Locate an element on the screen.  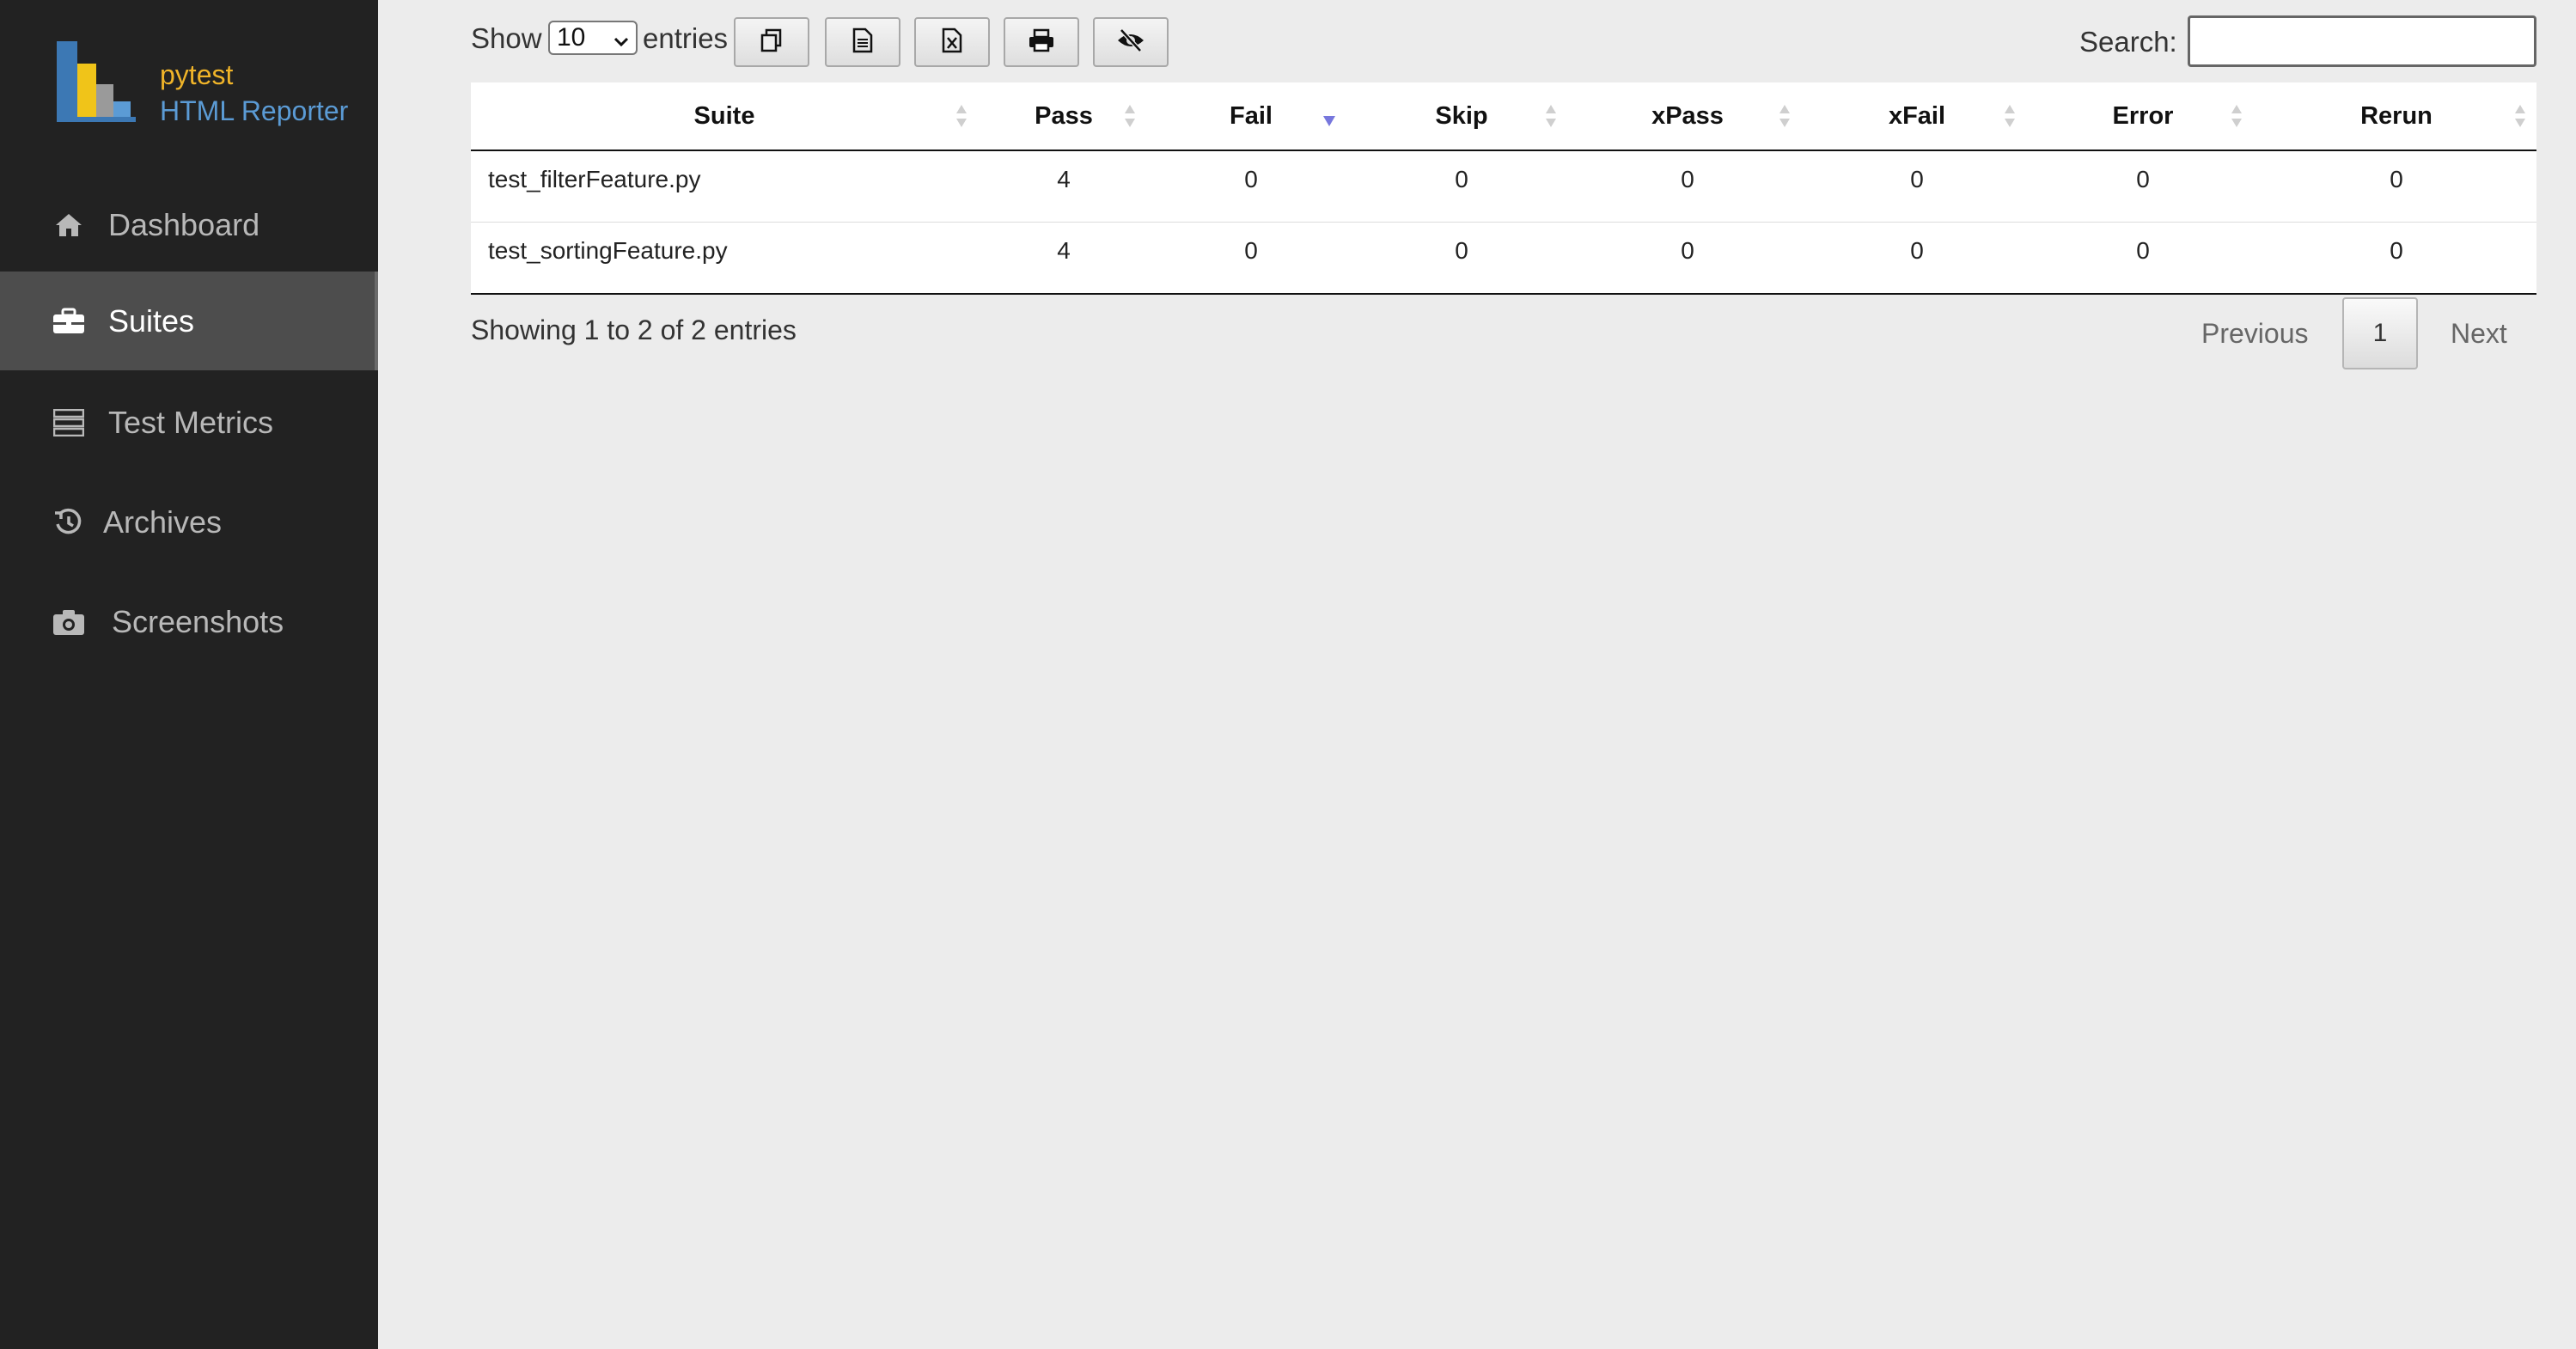
column-header-label: xFail is located at coordinates (1917, 116).